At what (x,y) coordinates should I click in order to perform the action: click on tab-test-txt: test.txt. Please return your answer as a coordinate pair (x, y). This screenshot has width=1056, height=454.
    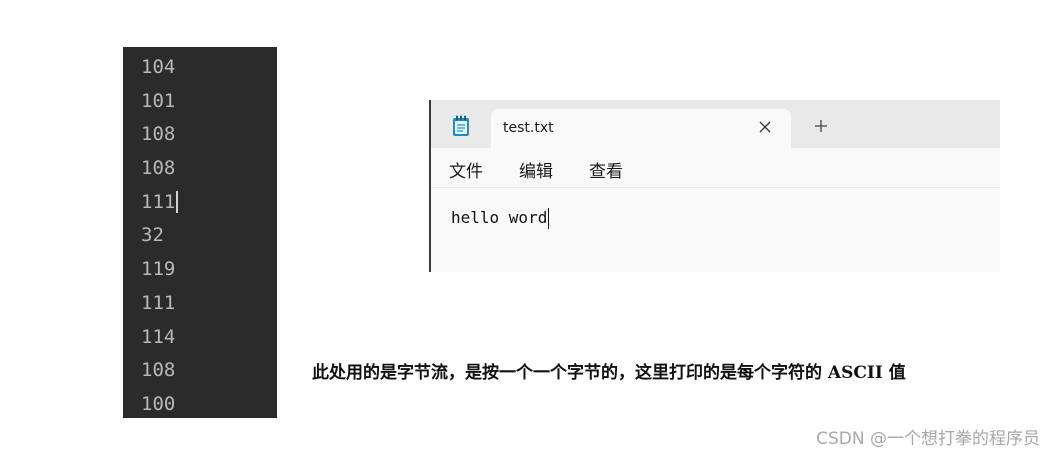
    Looking at the image, I should click on (641, 128).